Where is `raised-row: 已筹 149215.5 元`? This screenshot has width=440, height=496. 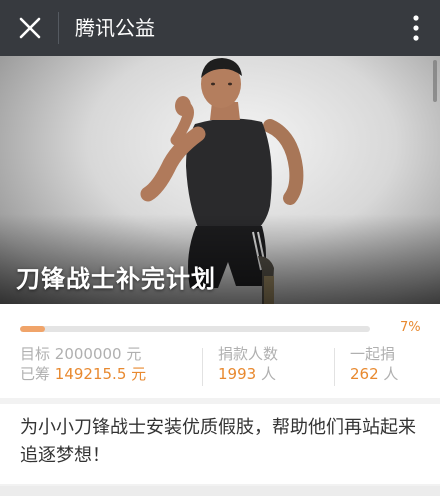 raised-row: 已筹 149215.5 元 is located at coordinates (83, 374).